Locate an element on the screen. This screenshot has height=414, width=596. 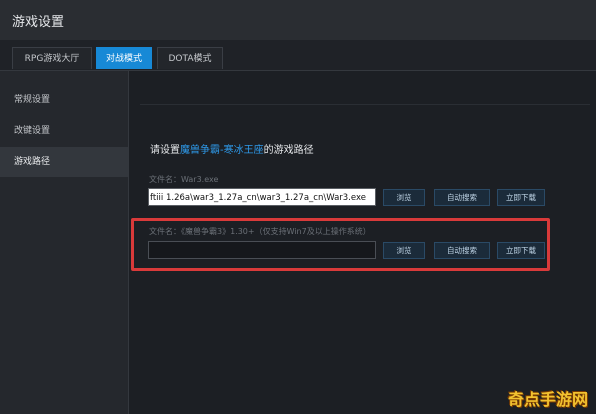
heading-prefix: 请设置 is located at coordinates (165, 150).